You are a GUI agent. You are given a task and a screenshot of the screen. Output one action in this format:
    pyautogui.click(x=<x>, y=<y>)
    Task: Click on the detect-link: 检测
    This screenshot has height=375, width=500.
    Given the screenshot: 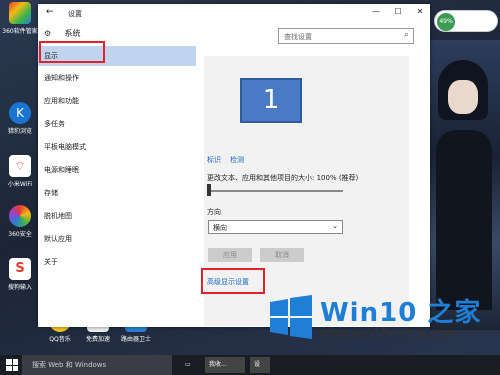 What is the action you would take?
    pyautogui.click(x=237, y=160)
    